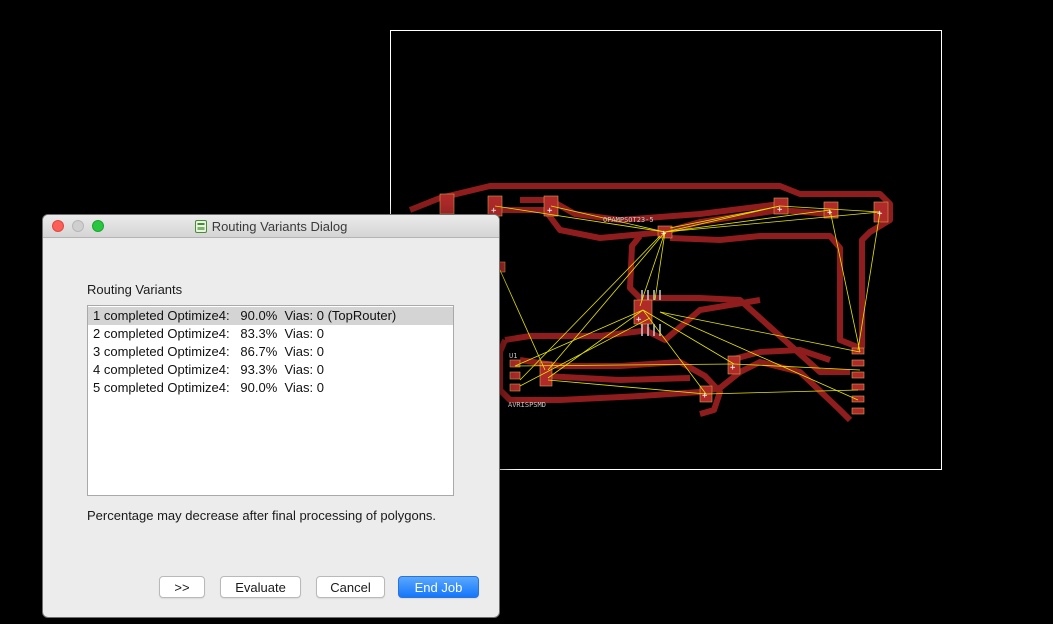 The height and width of the screenshot is (624, 1053). What do you see at coordinates (628, 220) in the screenshot?
I see `label-opamp: OPAMPSOT23-5` at bounding box center [628, 220].